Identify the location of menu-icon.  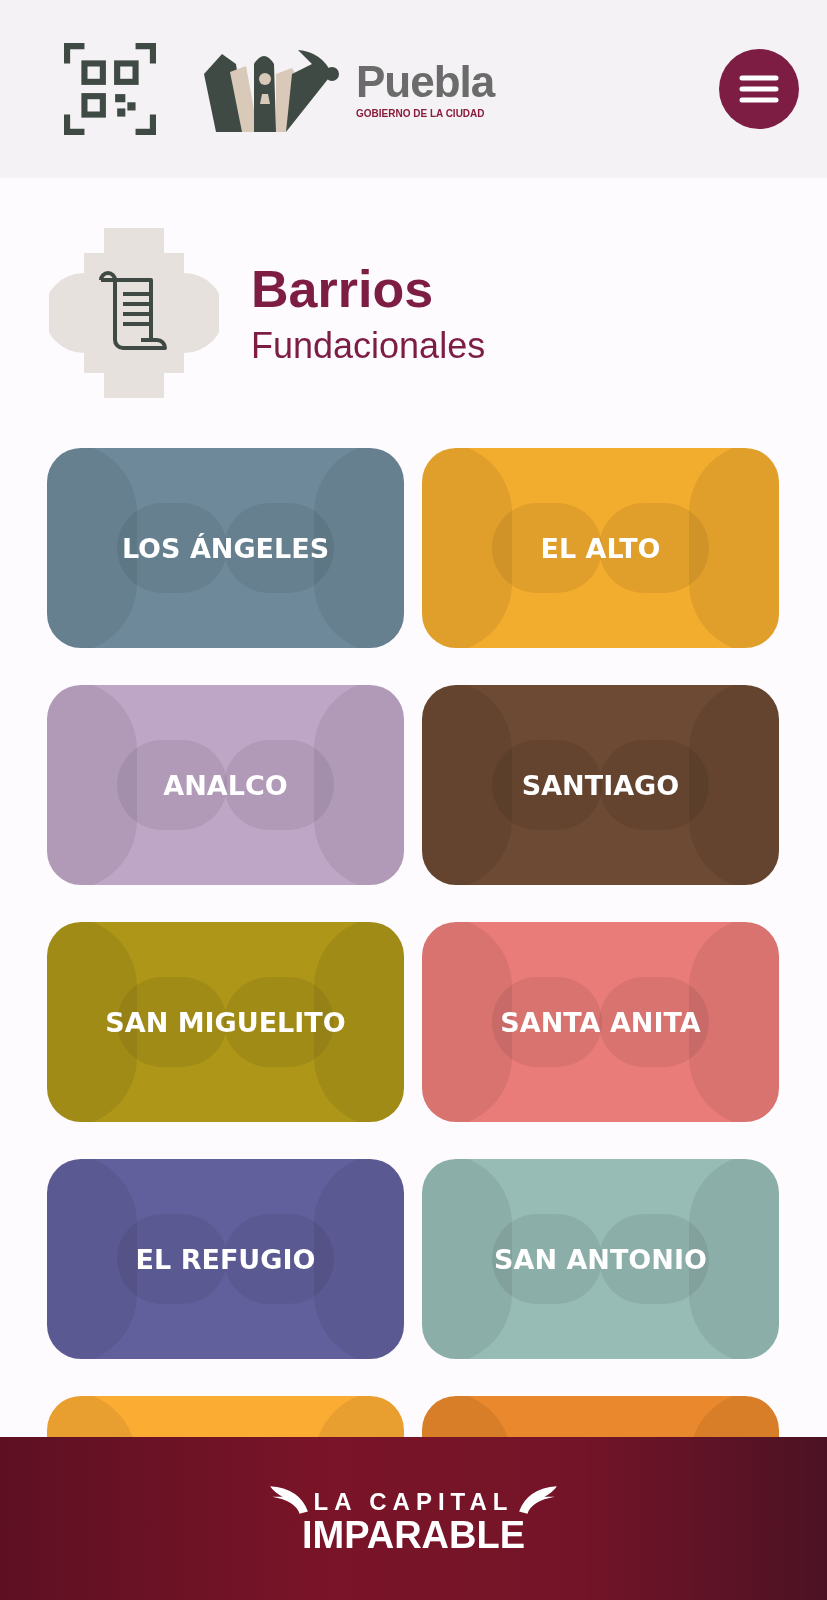
(759, 89).